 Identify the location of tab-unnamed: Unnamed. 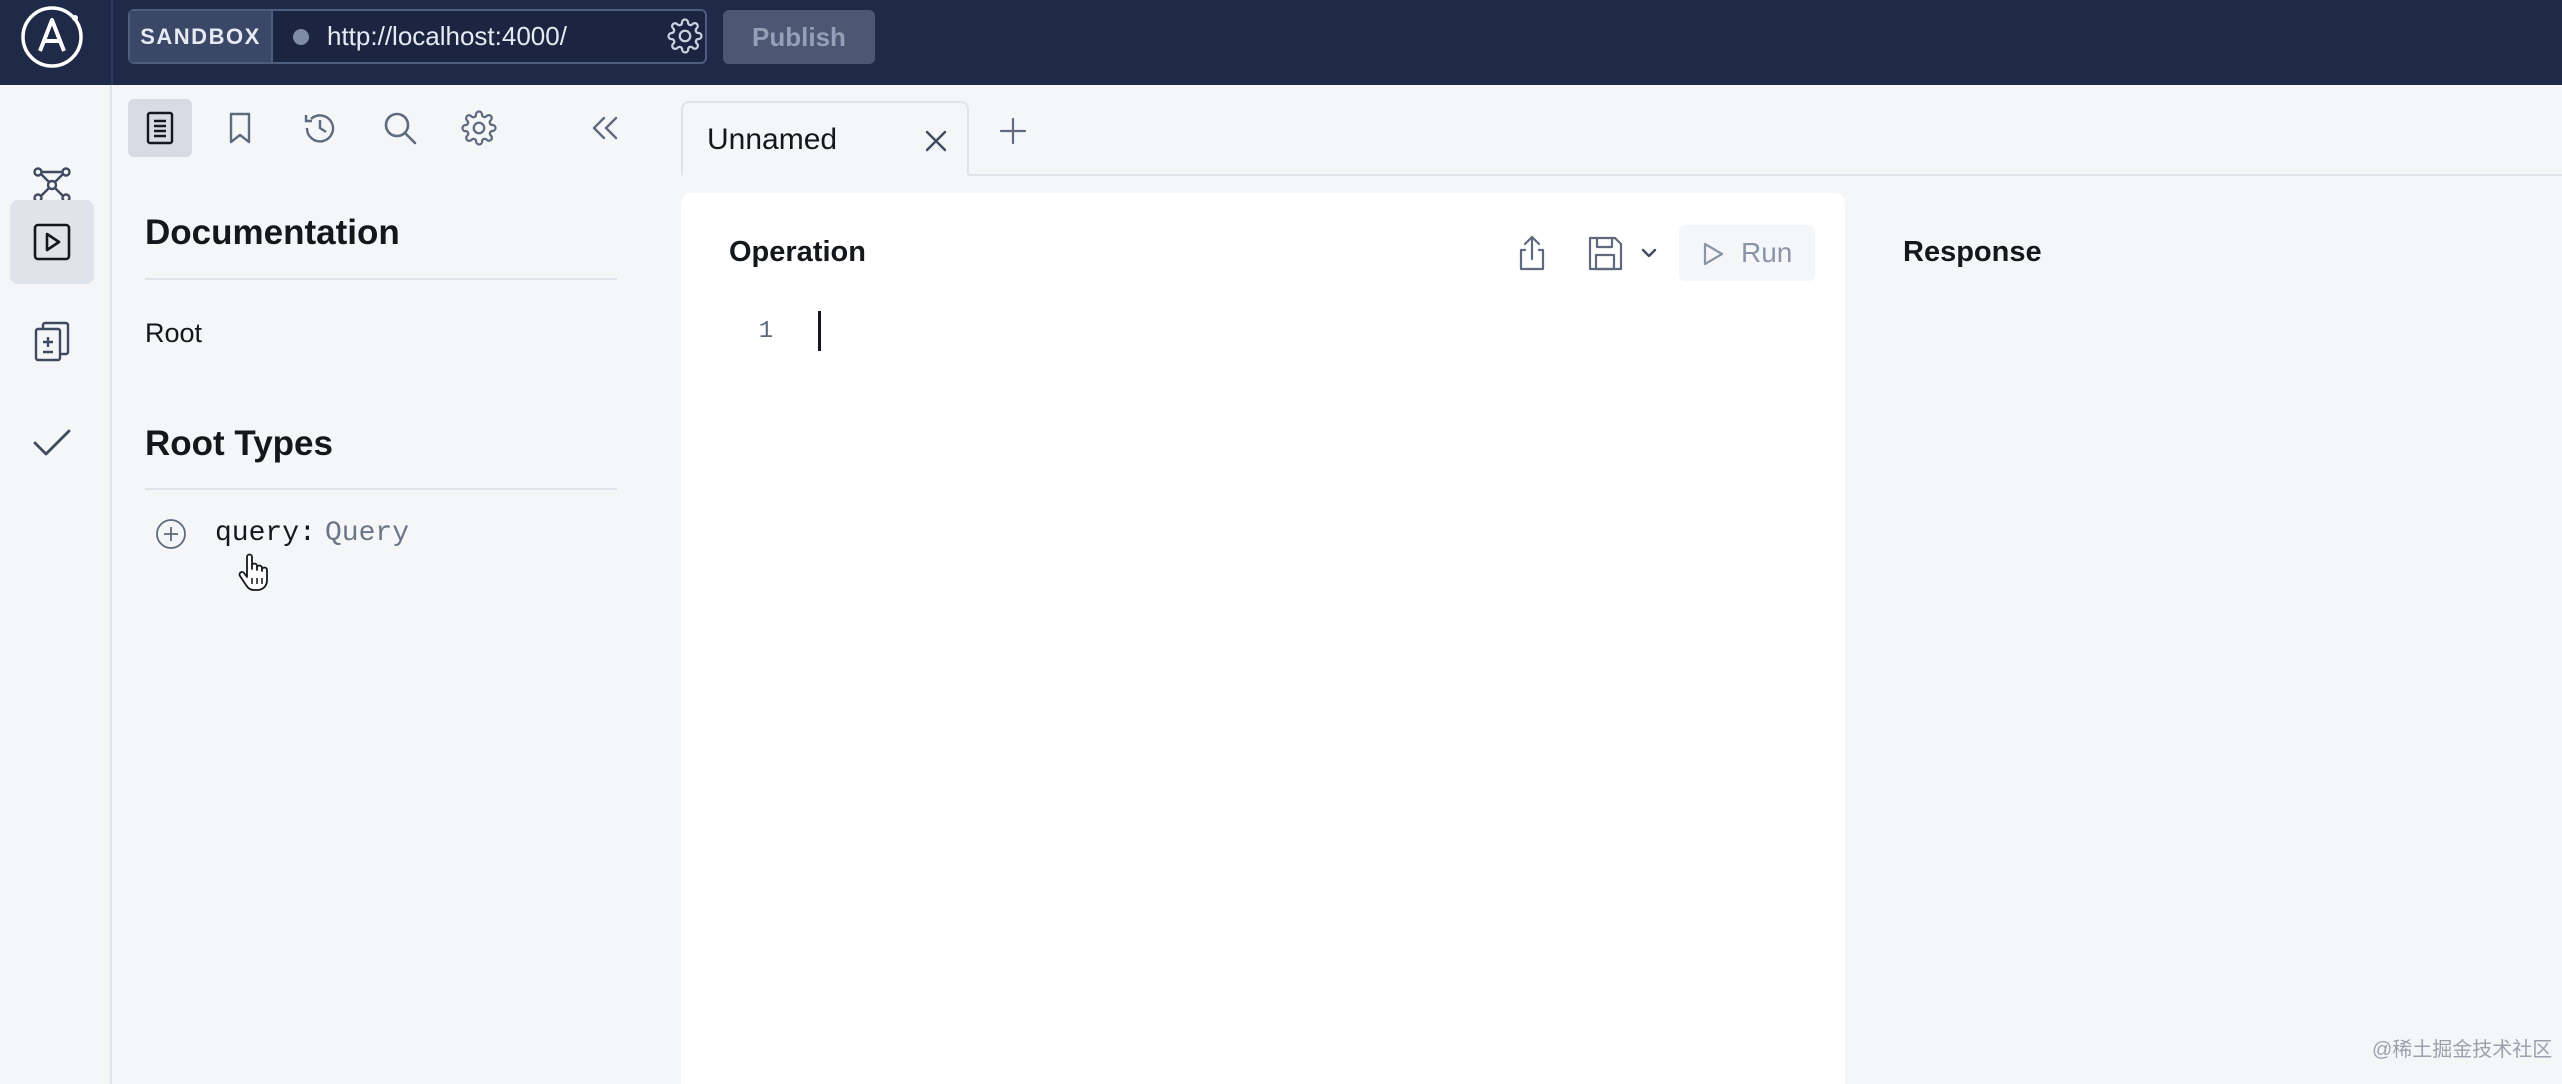
(825, 138).